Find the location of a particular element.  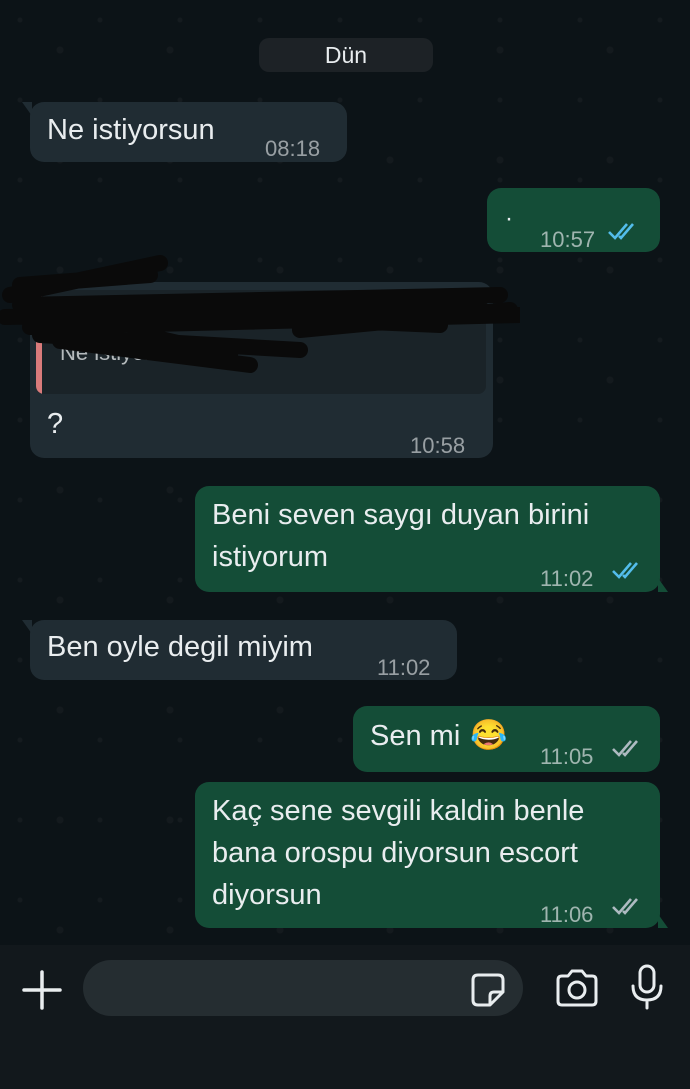

message-bubble-outgoing: · 10:57 is located at coordinates (573, 220).